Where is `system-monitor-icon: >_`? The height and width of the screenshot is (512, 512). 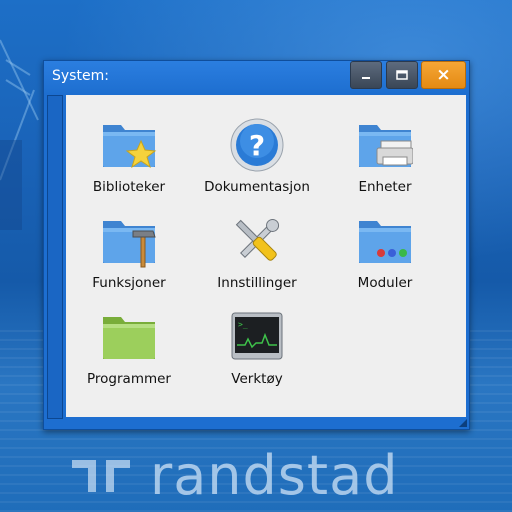
system-monitor-icon: >_ is located at coordinates (257, 336).